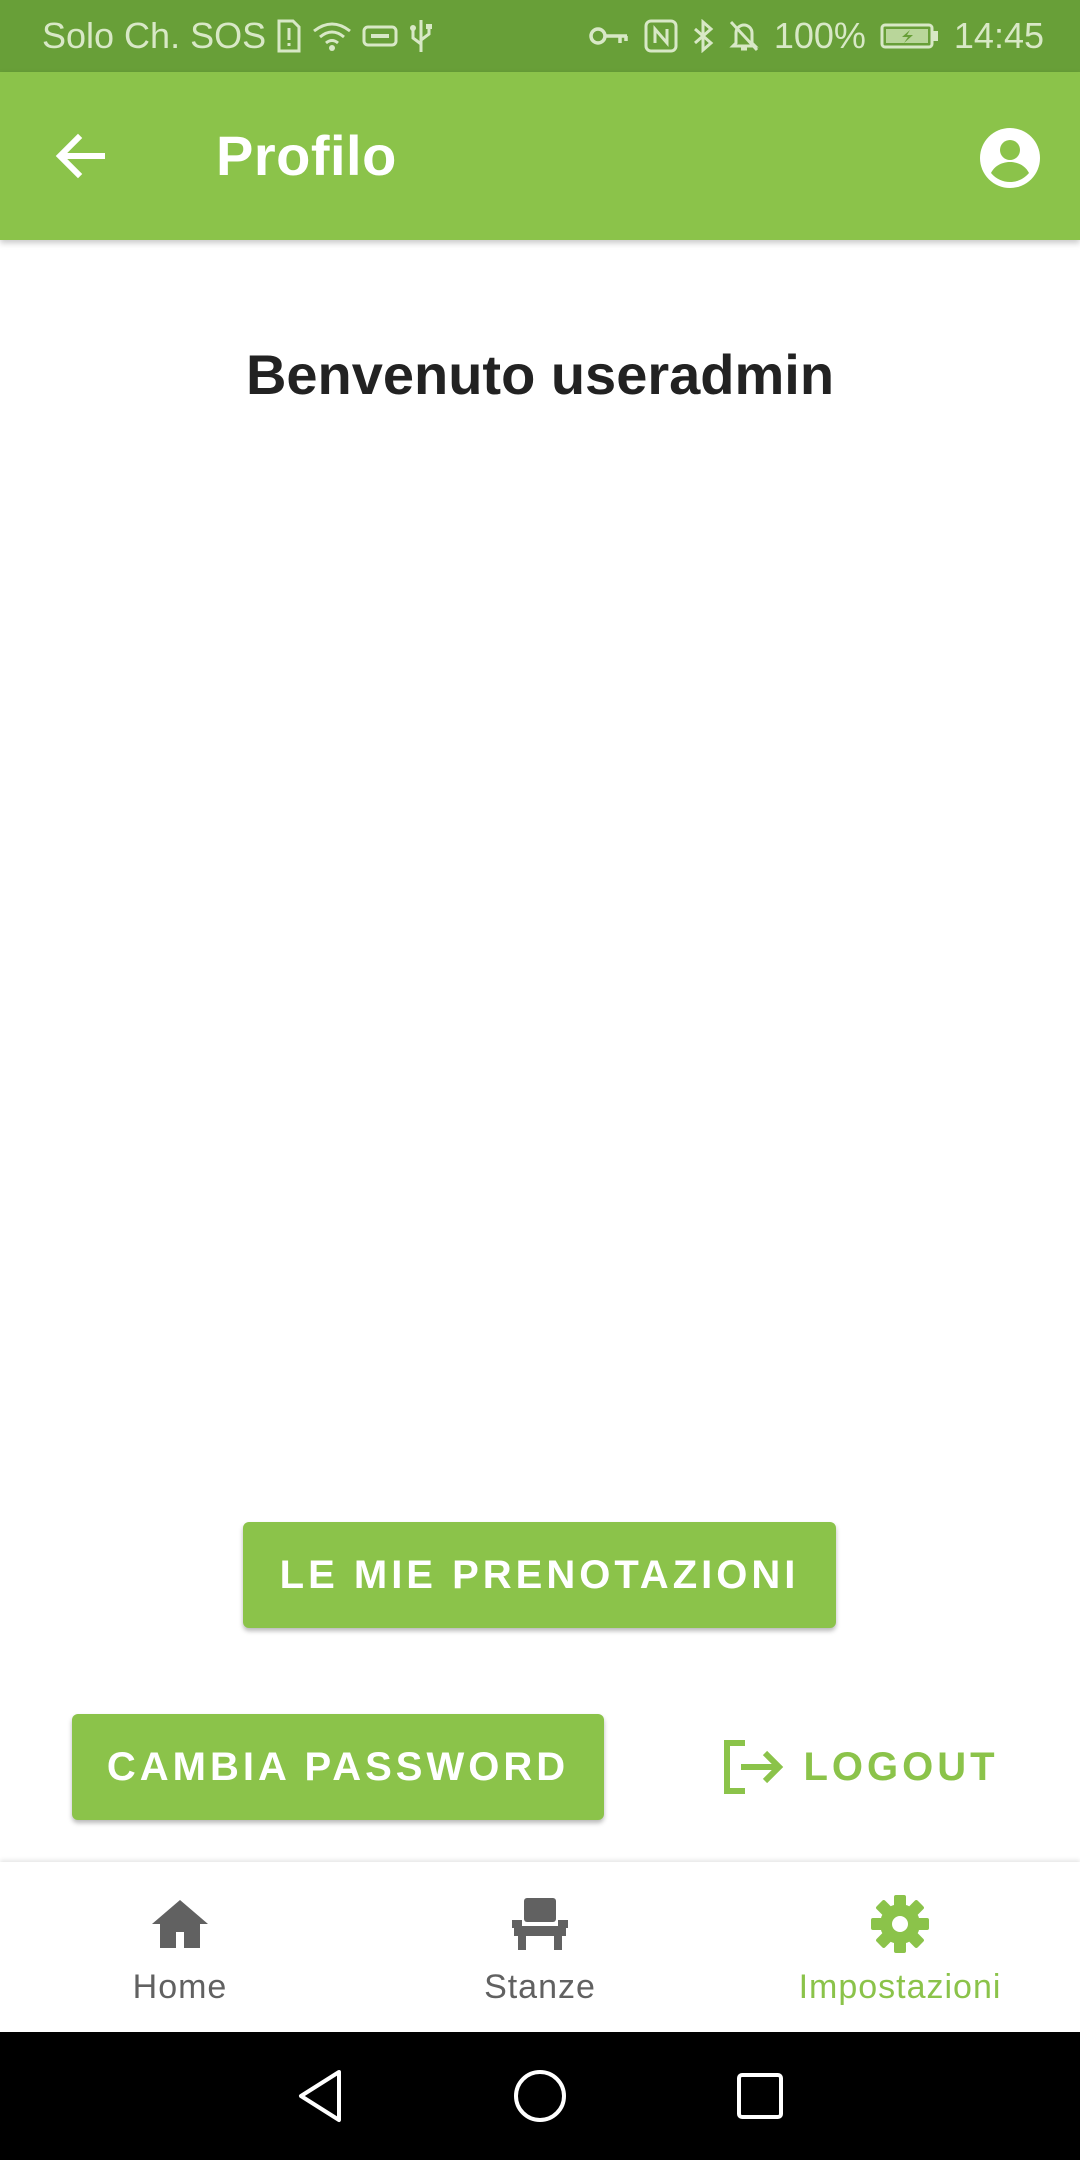  What do you see at coordinates (910, 36) in the screenshot?
I see `battery-charging-icon` at bounding box center [910, 36].